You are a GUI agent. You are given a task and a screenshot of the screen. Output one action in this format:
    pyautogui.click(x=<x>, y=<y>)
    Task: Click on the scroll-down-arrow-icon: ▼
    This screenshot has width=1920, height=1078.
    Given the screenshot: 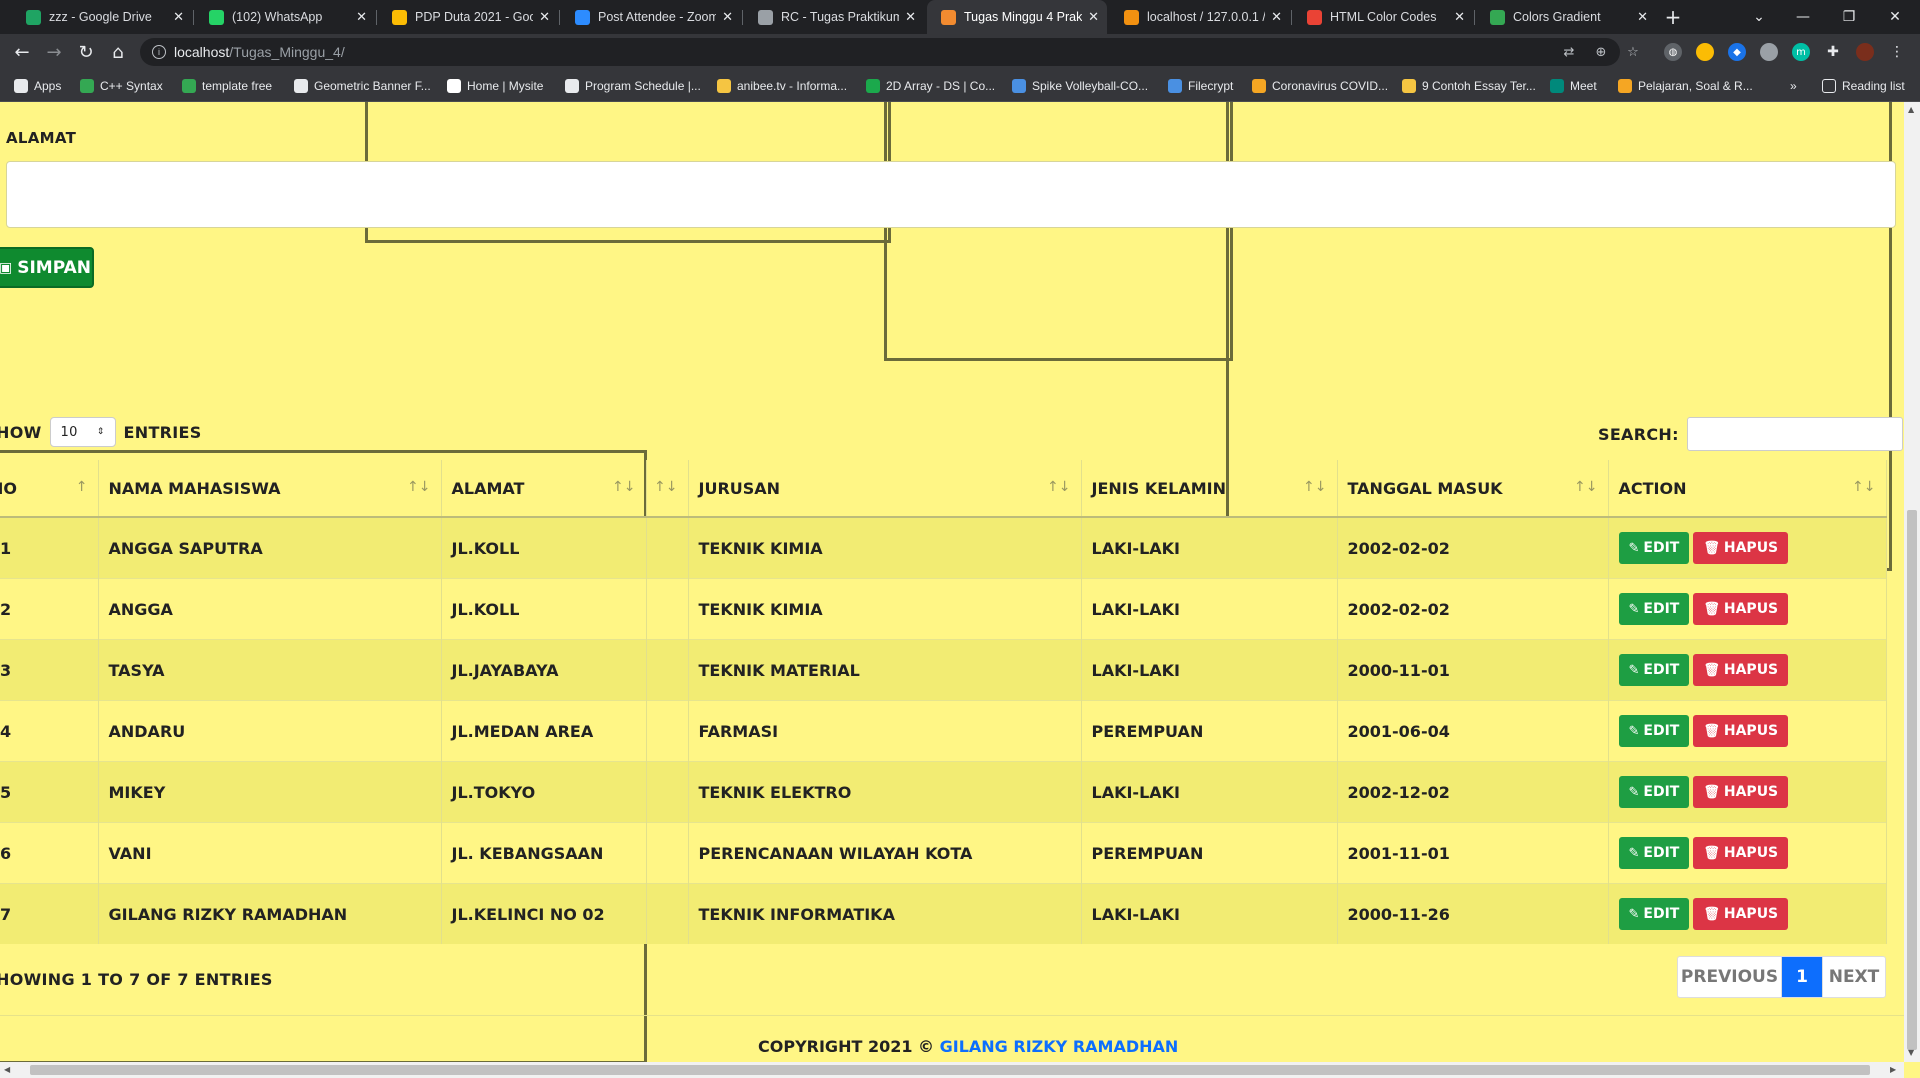 What is the action you would take?
    pyautogui.click(x=1911, y=1052)
    